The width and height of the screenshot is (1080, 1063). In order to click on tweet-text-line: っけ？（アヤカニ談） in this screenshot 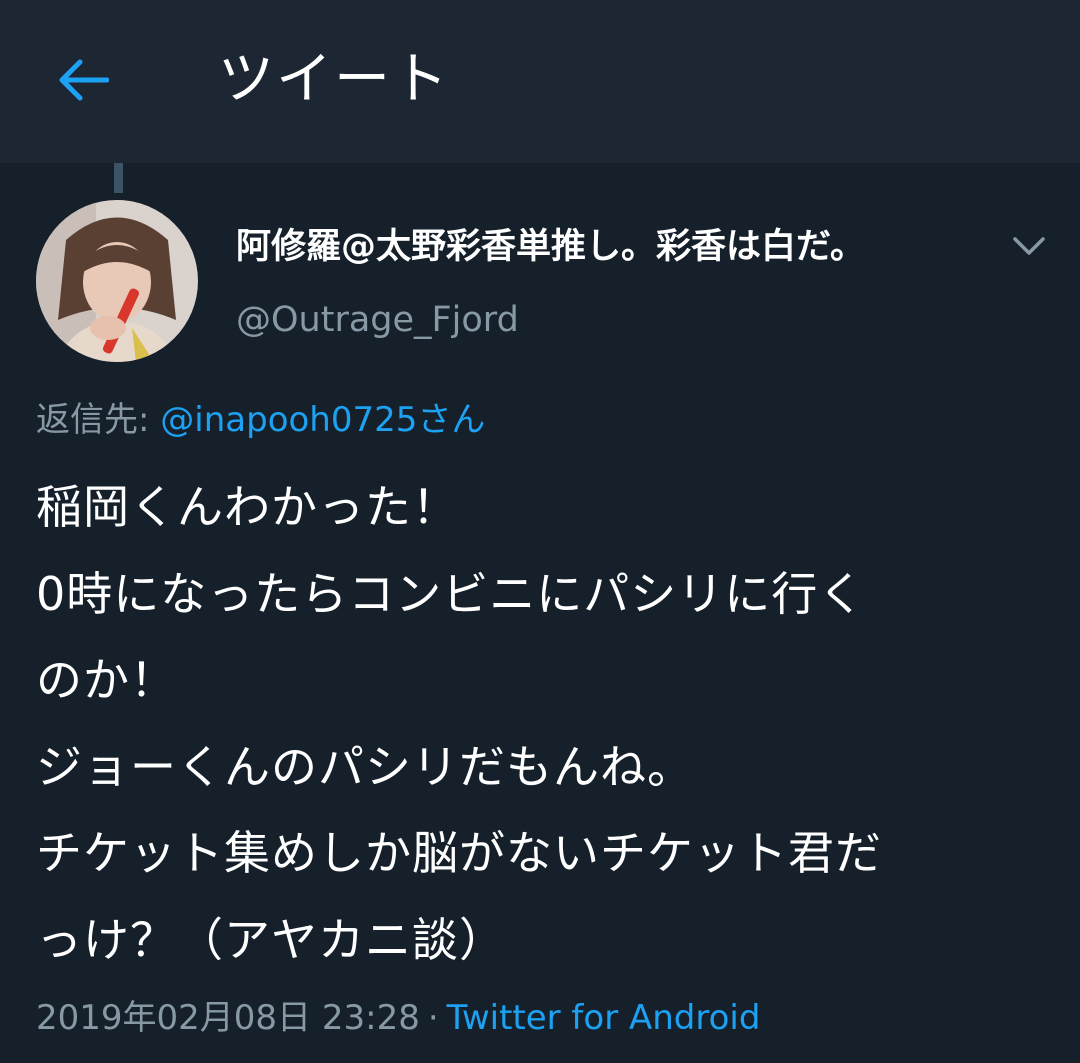, I will do `click(271, 939)`.